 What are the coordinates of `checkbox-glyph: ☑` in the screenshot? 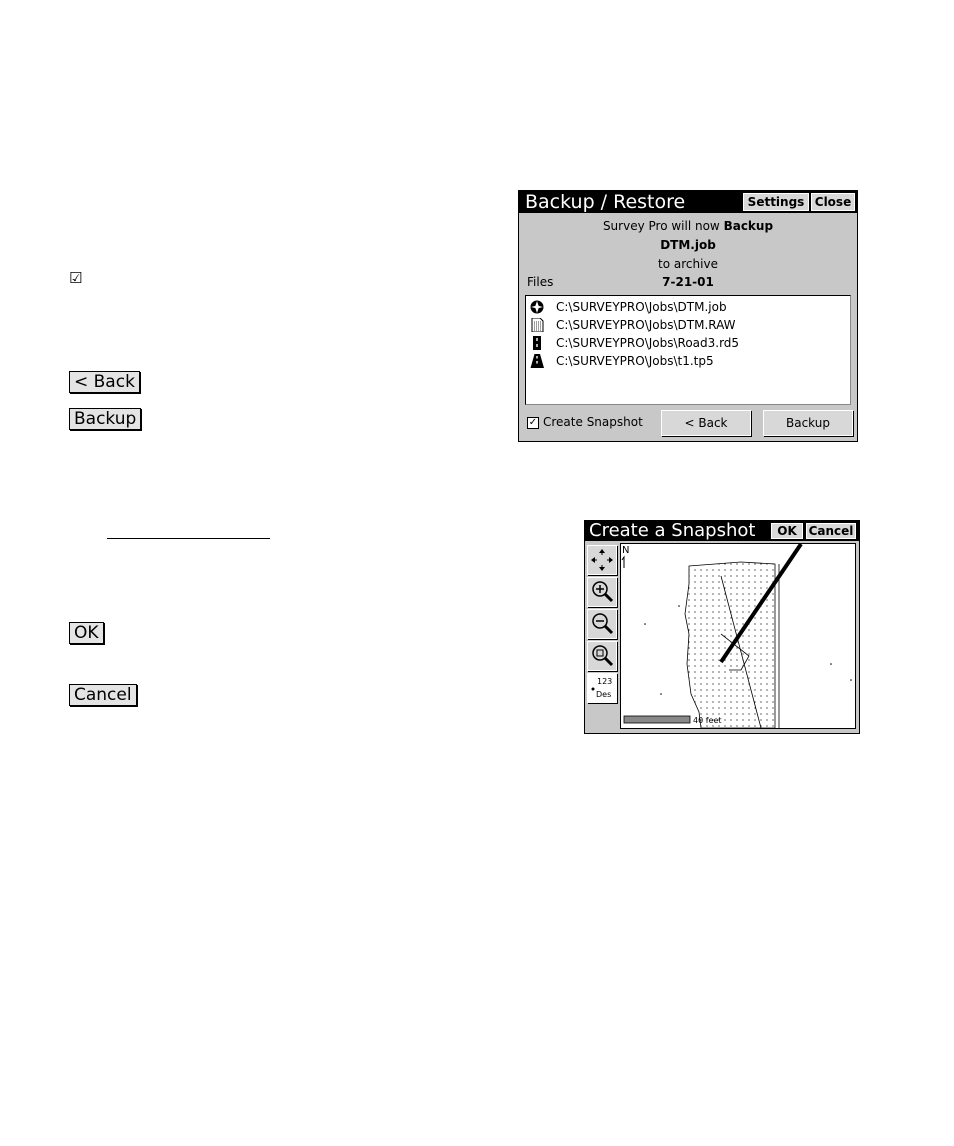 It's located at (76, 278).